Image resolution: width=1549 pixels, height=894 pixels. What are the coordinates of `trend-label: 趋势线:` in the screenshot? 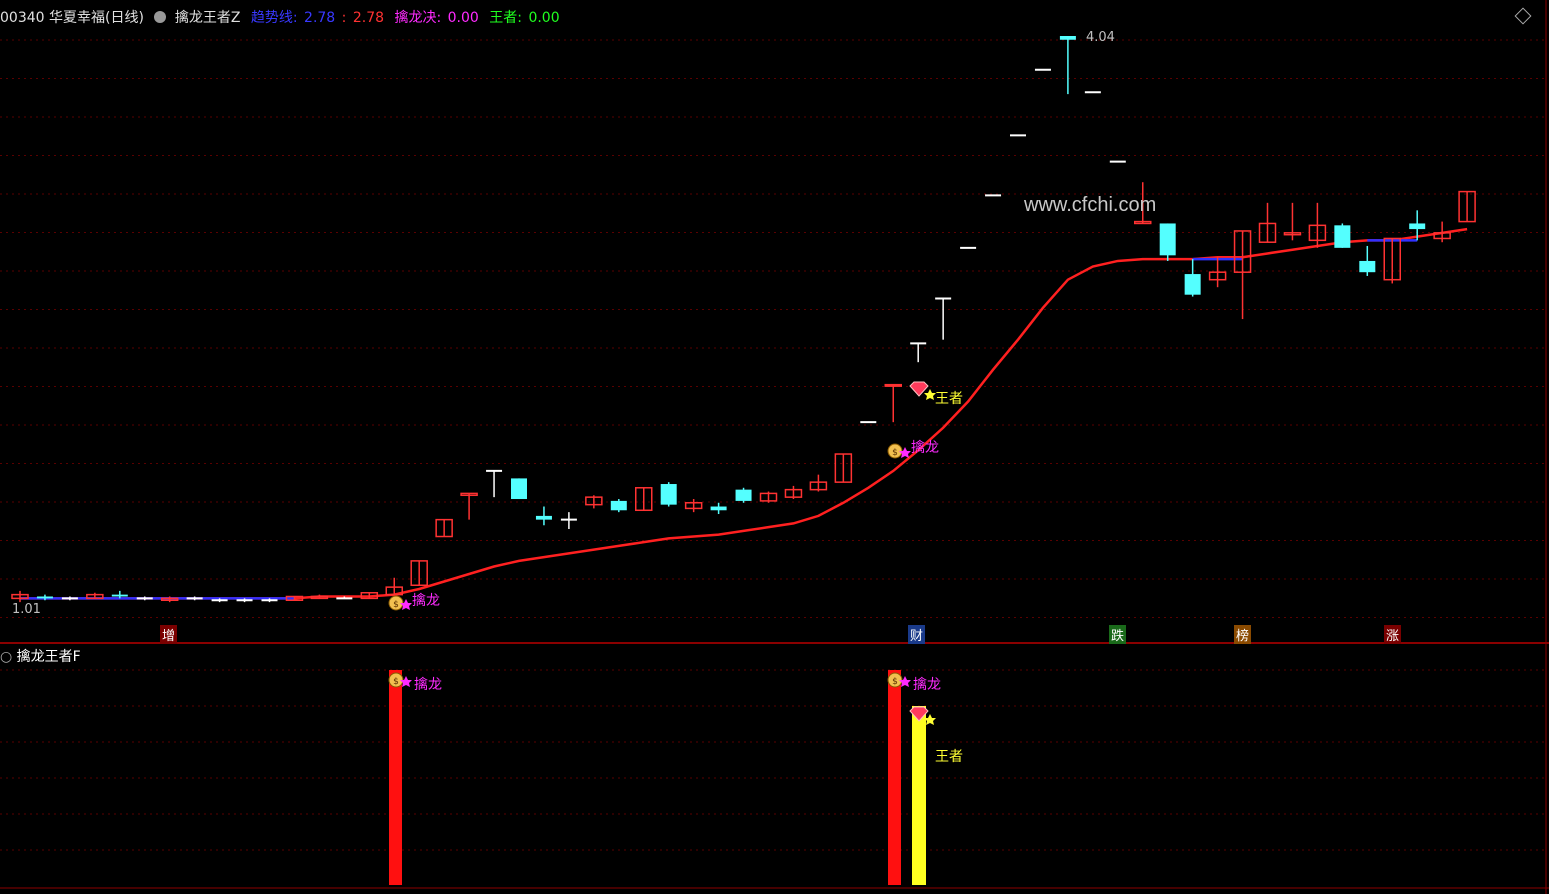 It's located at (274, 18).